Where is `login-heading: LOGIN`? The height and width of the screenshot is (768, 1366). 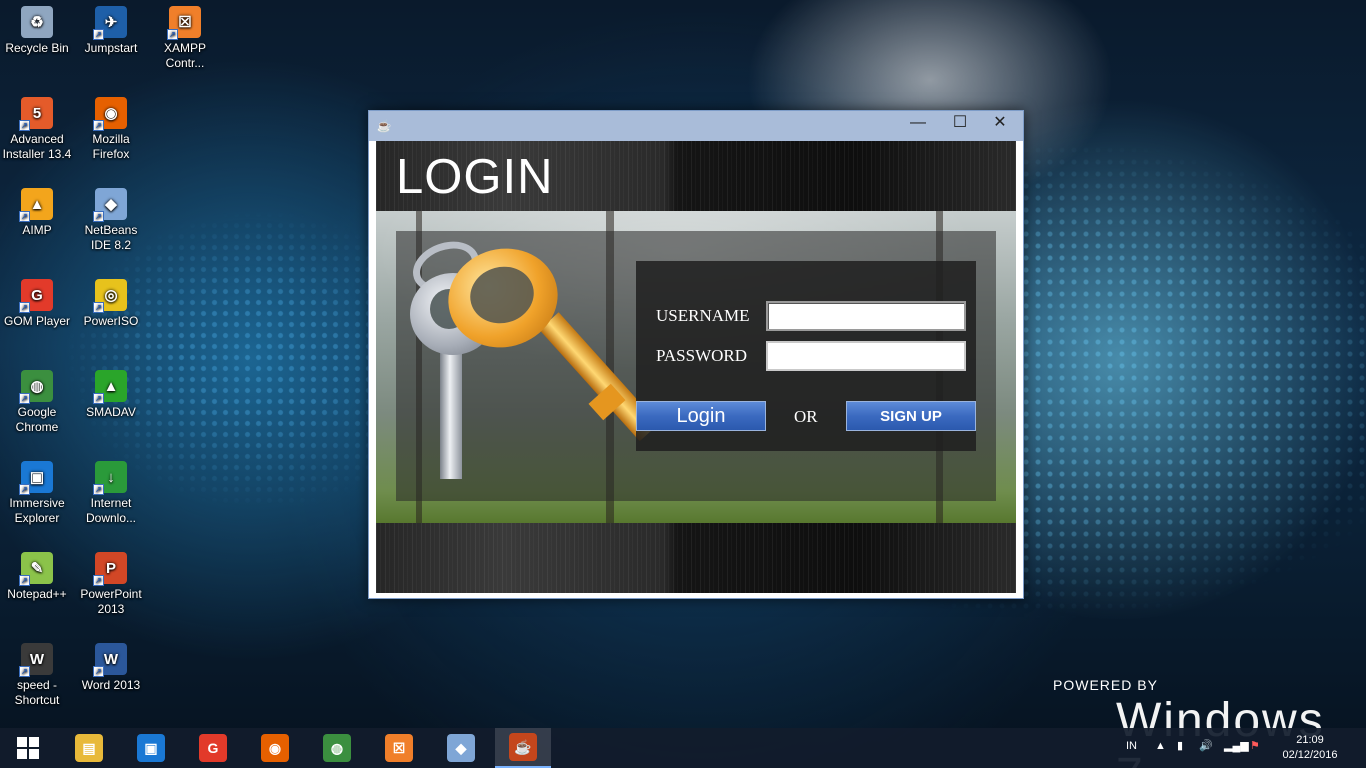 login-heading: LOGIN is located at coordinates (475, 177).